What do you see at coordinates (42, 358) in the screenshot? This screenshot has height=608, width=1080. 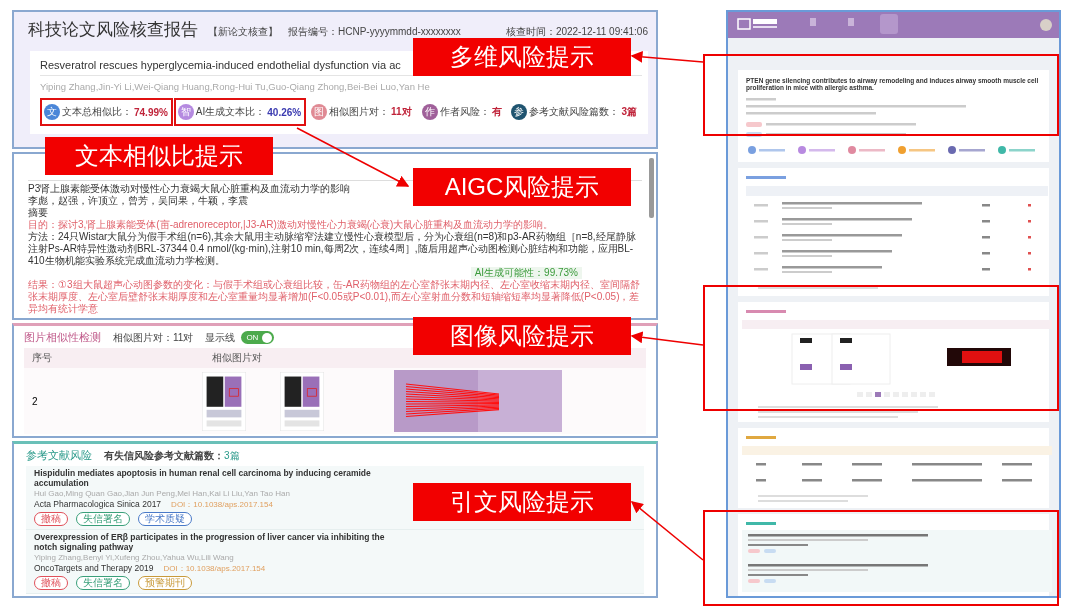 I see `column-header: 序号` at bounding box center [42, 358].